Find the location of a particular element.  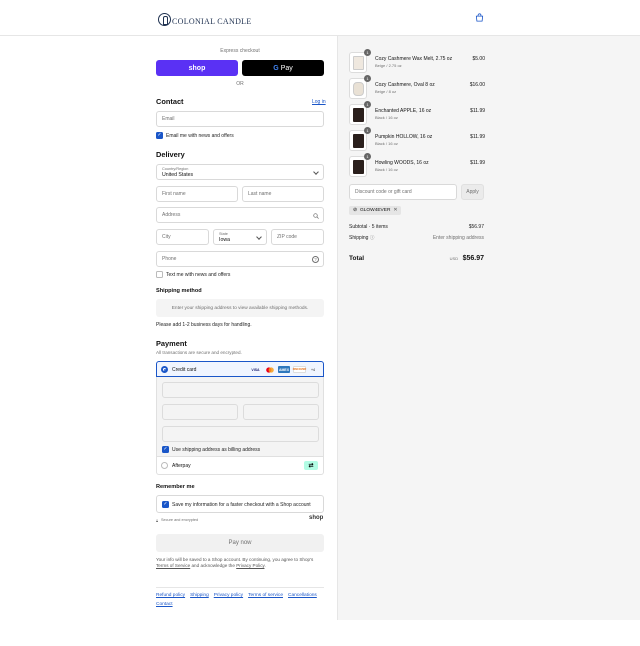

zip-field: ZIP code is located at coordinates (297, 237).